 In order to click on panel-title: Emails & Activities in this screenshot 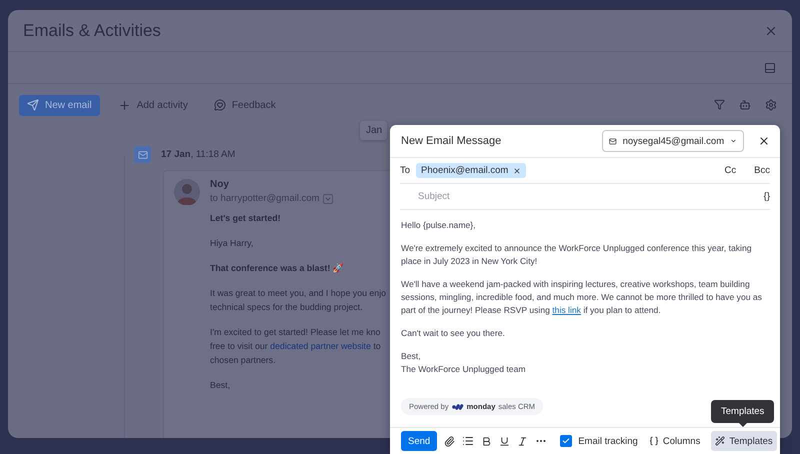, I will do `click(92, 30)`.